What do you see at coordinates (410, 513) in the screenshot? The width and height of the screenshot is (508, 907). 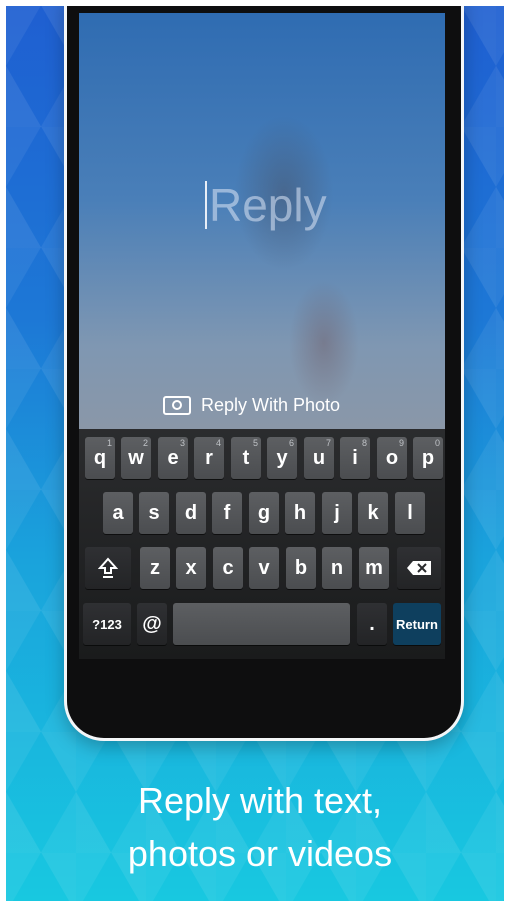 I see `key-l: l` at bounding box center [410, 513].